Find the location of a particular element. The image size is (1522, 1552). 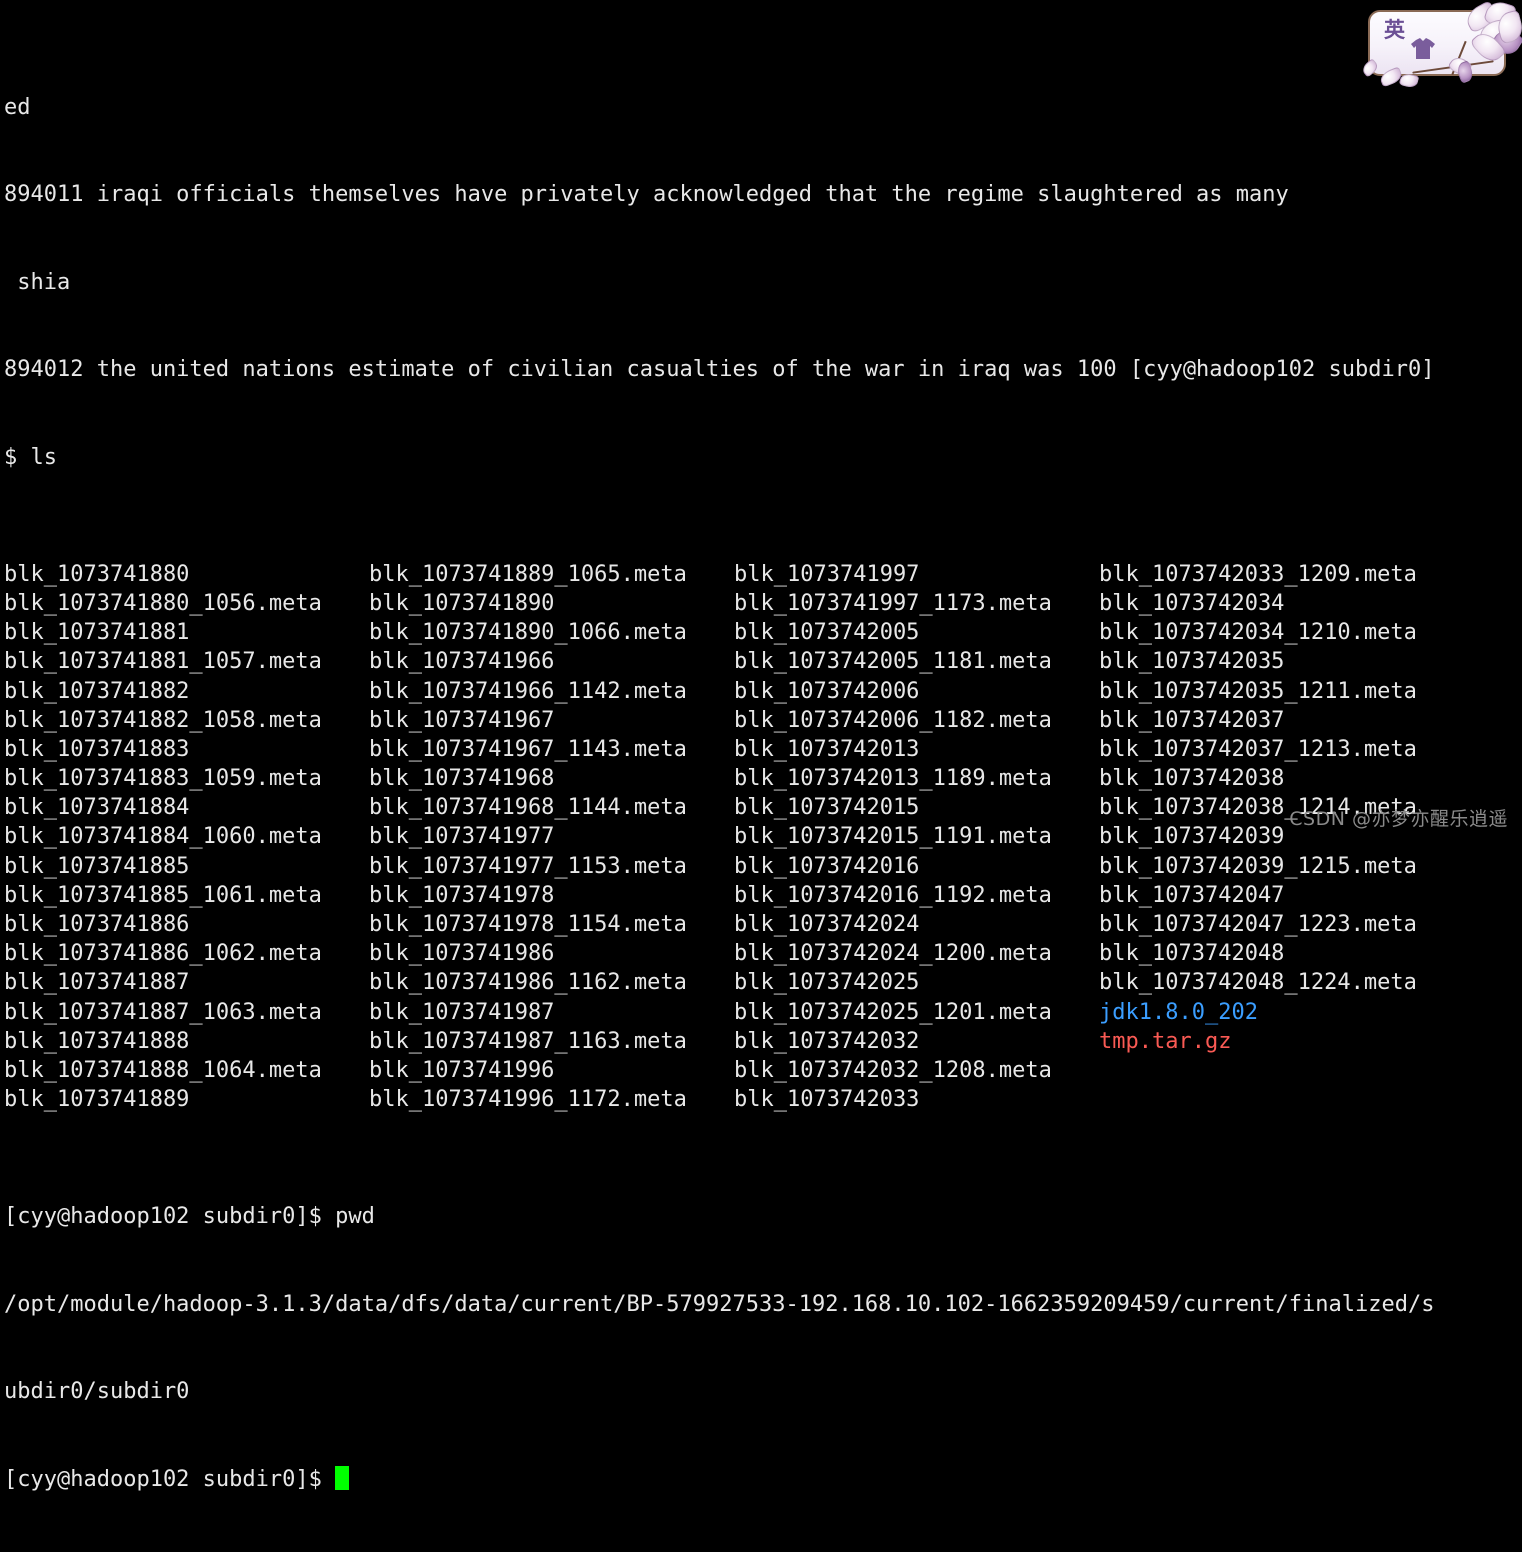

ls-entry: blk_1073741987_1163.meta is located at coordinates (551, 1041).